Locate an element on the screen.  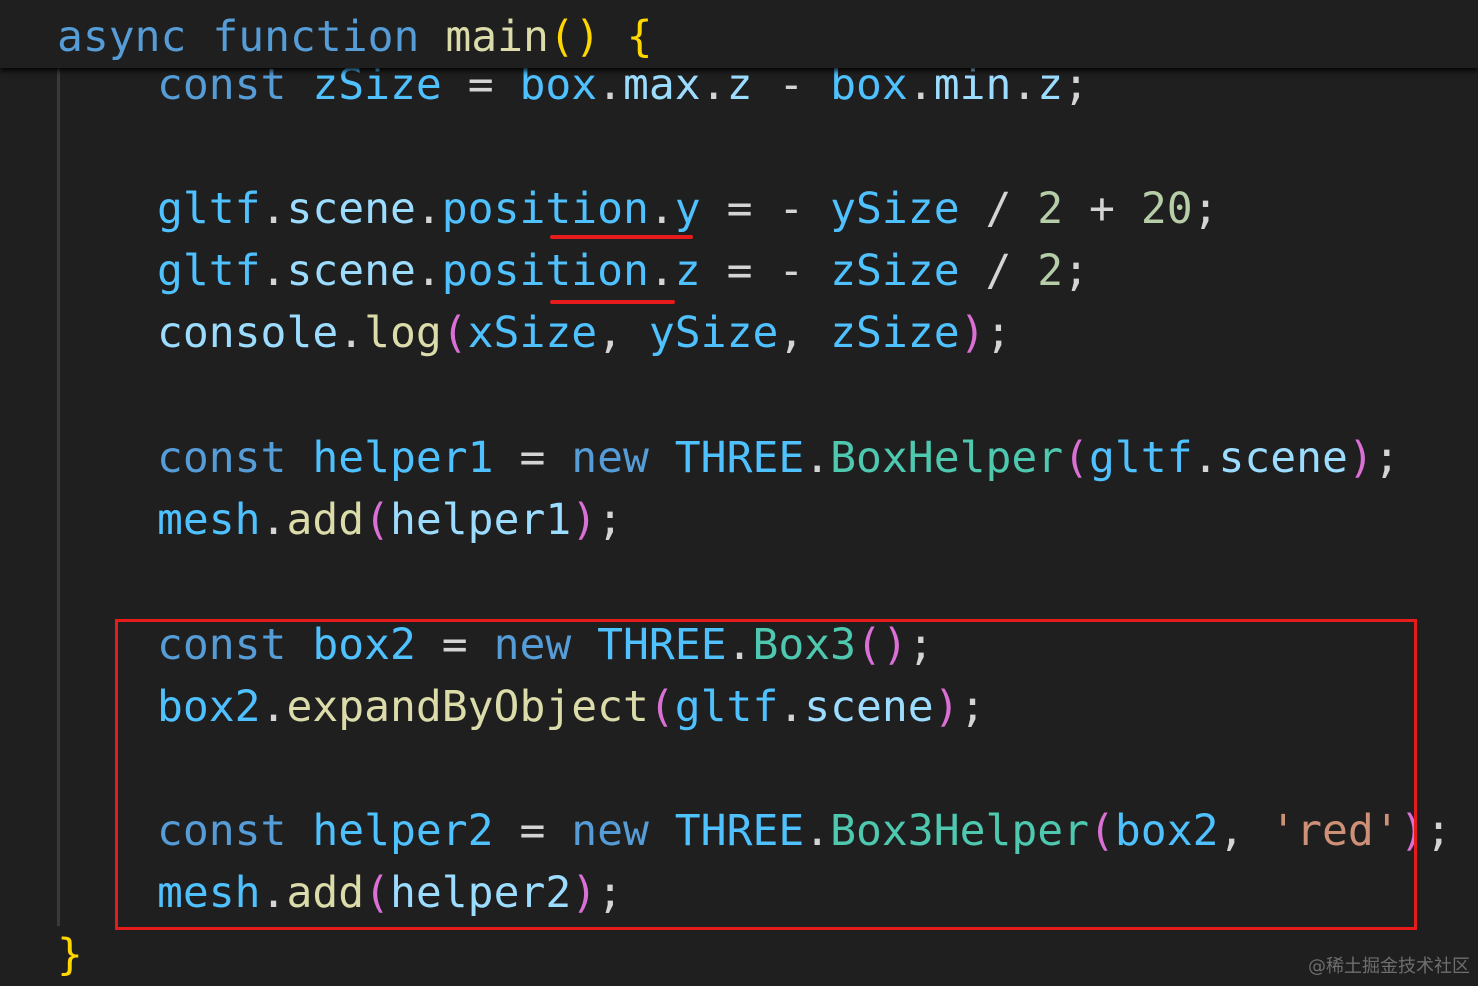
token-variable: xSize is located at coordinates (532, 333).